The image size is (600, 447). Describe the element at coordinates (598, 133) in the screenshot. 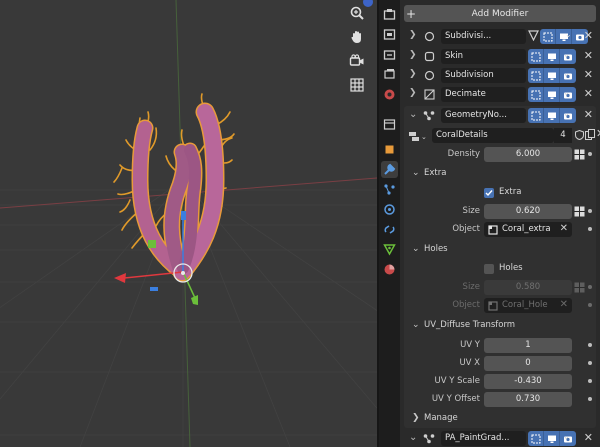

I see `unlink-close-icon: ✕` at that location.